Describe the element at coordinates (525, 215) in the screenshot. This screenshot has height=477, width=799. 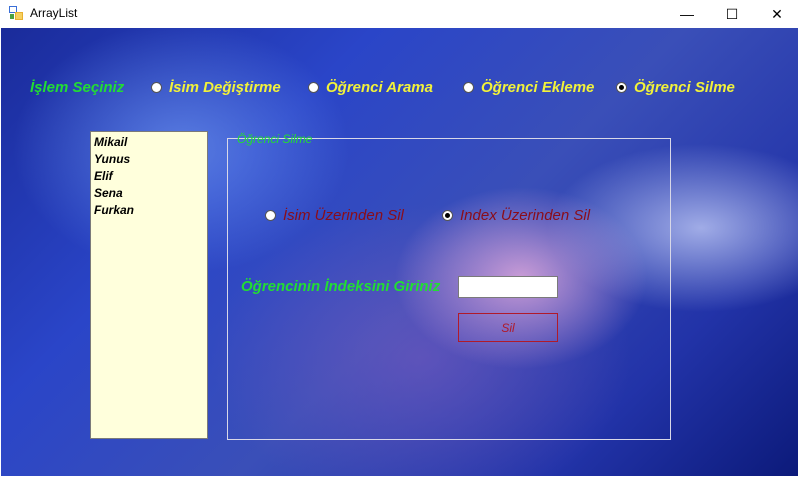
I see `radio-label: Index Üzerinden Sil` at that location.